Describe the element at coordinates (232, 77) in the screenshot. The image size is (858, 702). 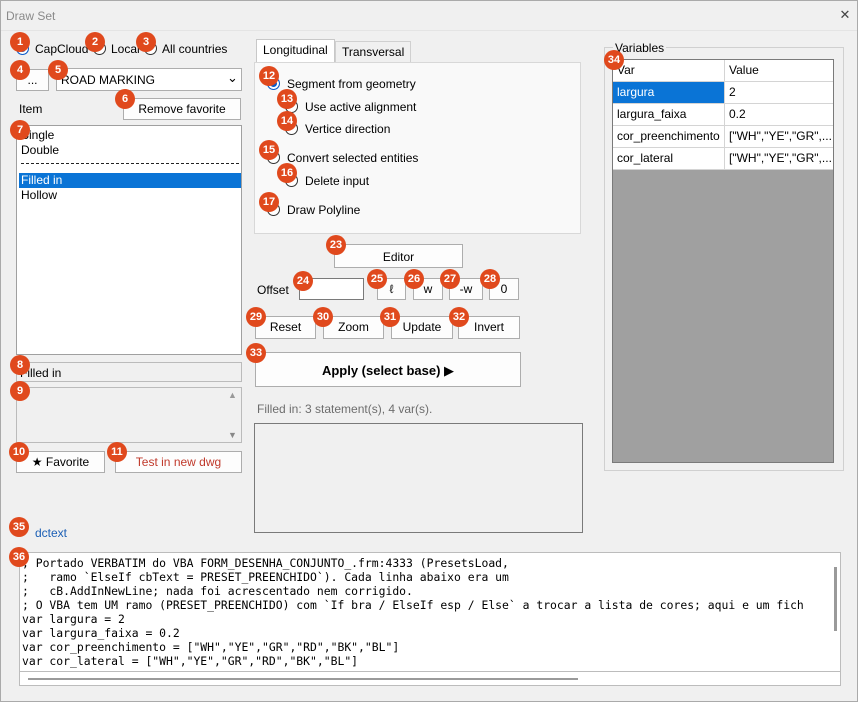
I see `chevron-down-icon: ⌄` at that location.